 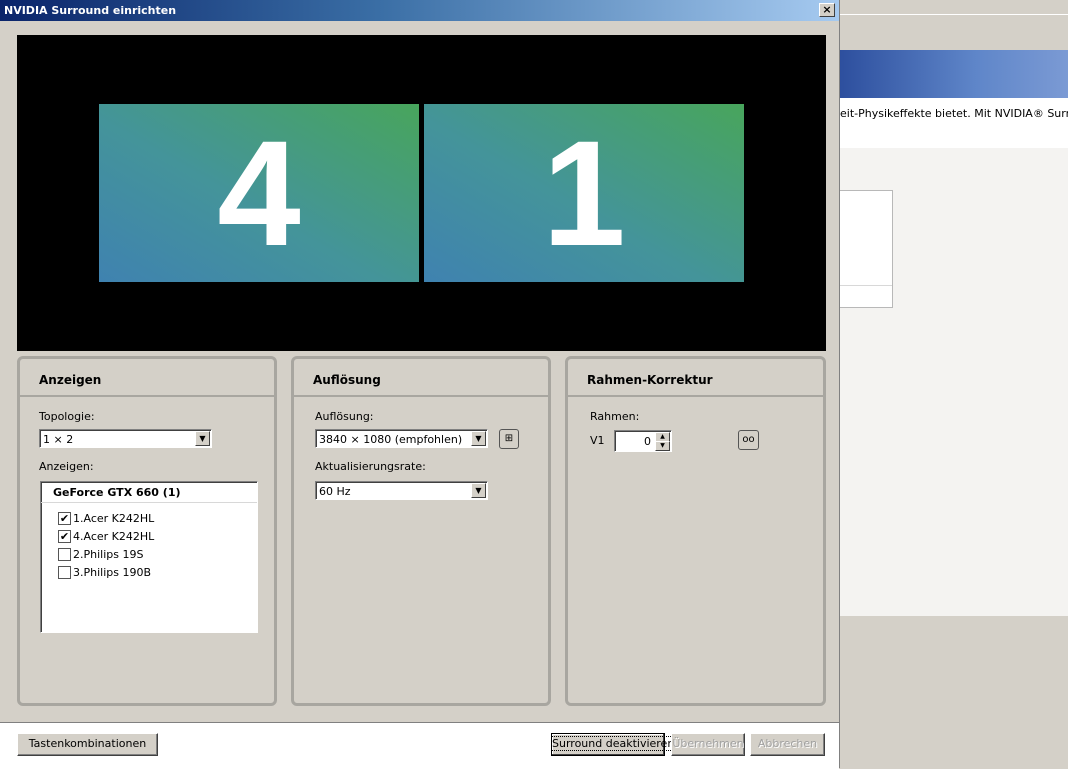 I want to click on background-box, so click(x=866, y=249).